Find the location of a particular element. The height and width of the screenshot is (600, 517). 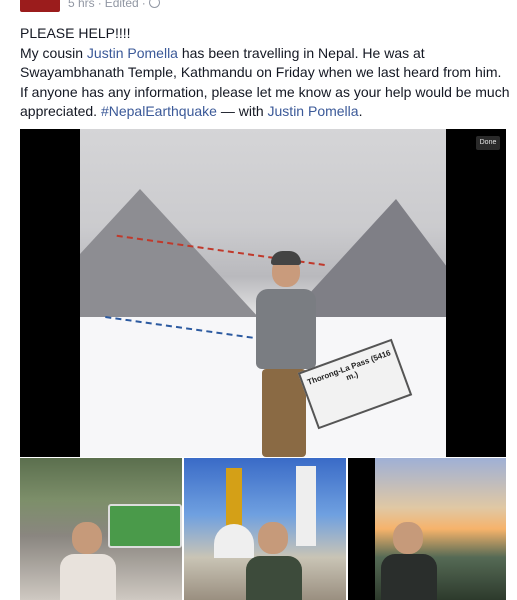

hiker is located at coordinates (285, 354).